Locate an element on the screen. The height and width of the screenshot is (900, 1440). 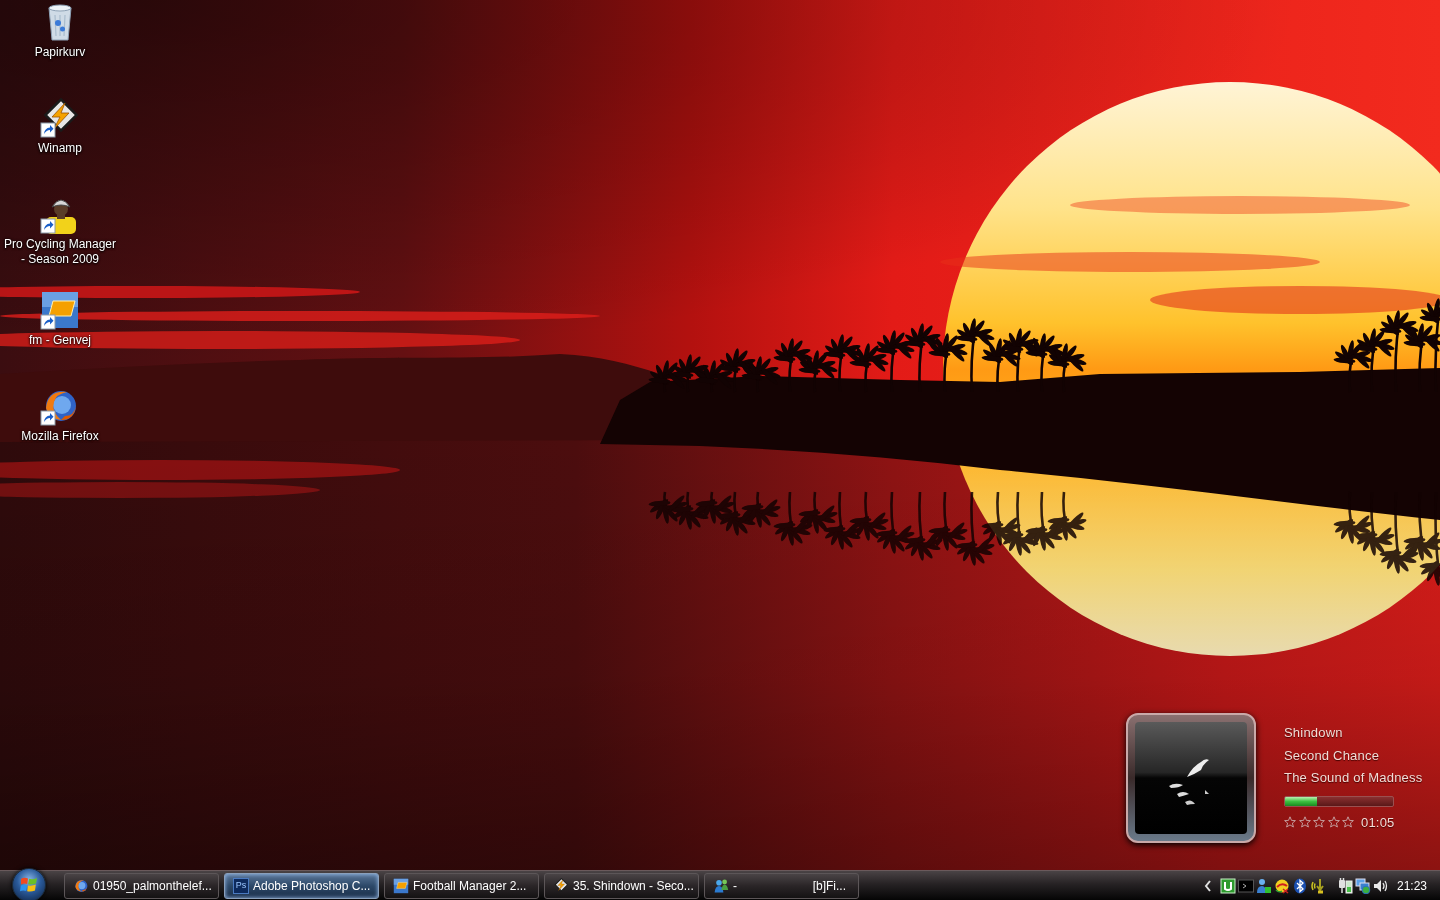
desktop-item: Pro Cycling Manager - Season 2009 is located at coordinates (60, 229).